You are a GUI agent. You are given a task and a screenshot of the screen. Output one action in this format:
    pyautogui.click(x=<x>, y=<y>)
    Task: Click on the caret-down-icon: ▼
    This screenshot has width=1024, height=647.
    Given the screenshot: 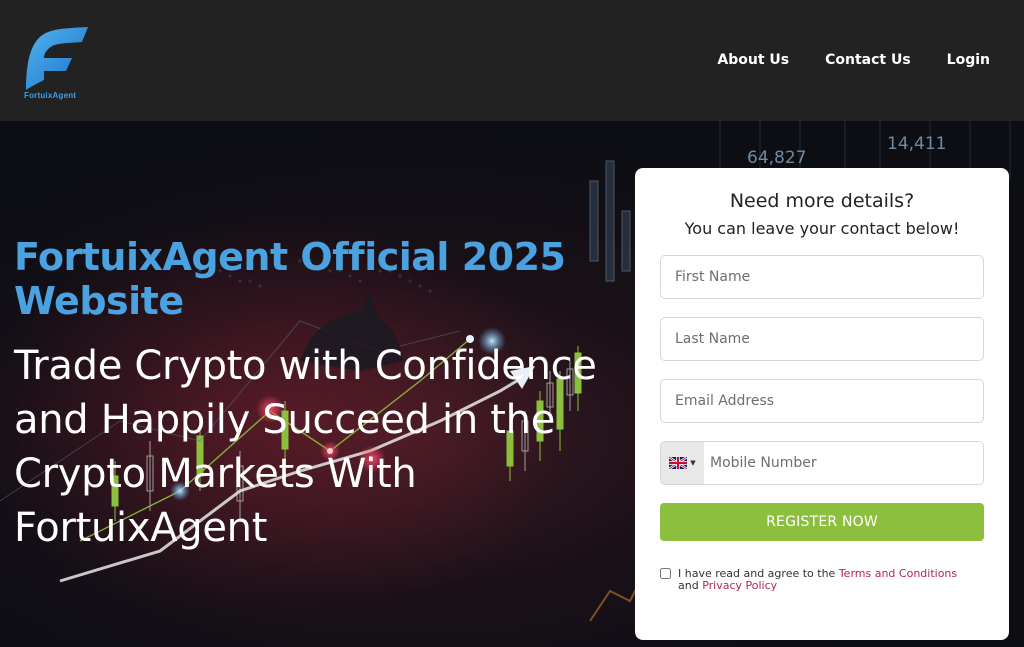 What is the action you would take?
    pyautogui.click(x=693, y=463)
    